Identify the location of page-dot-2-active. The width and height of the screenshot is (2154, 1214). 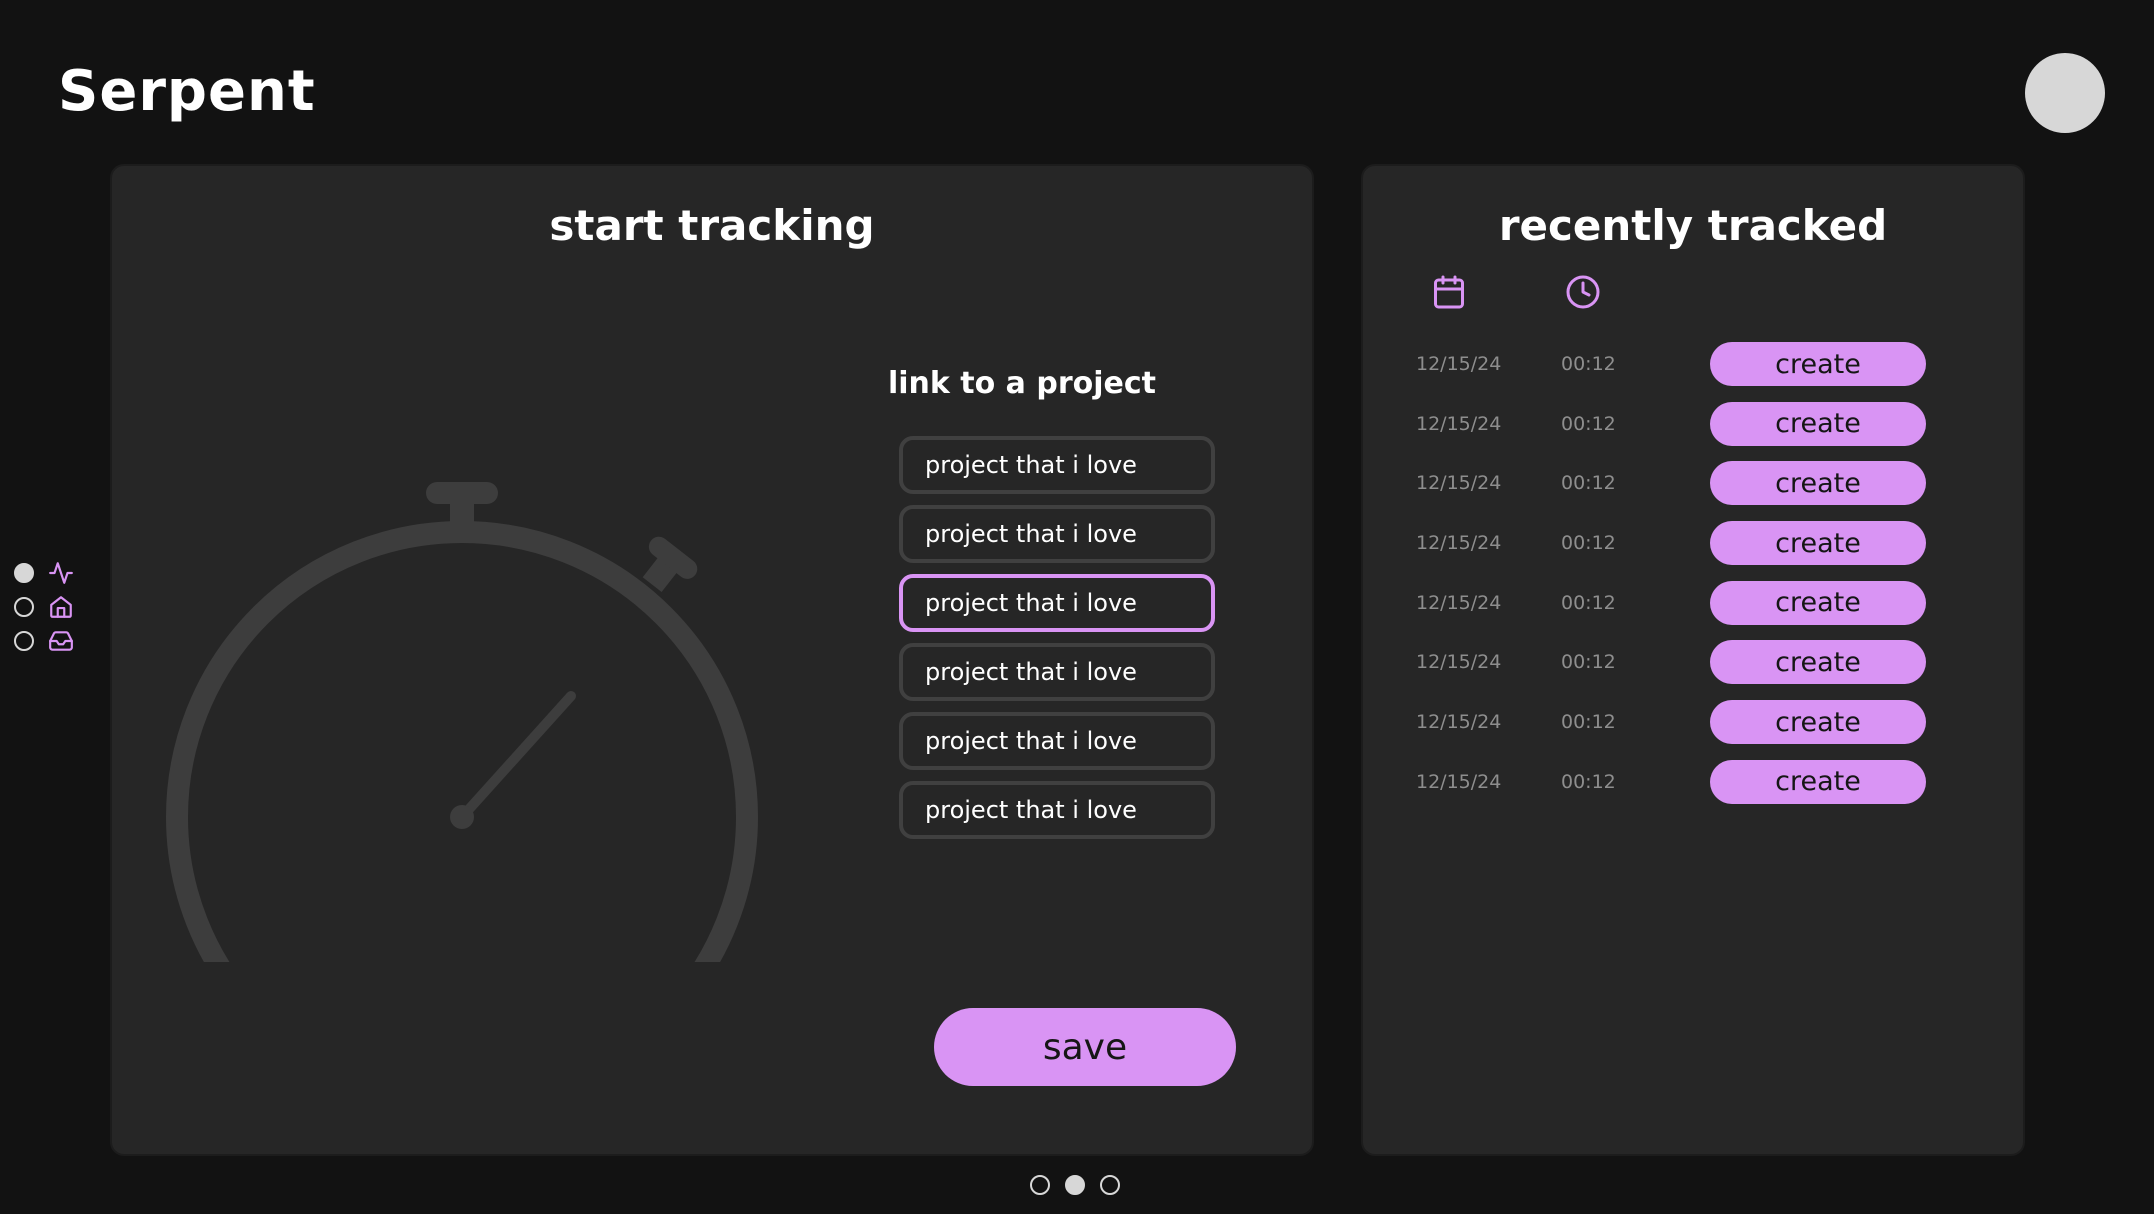
(1075, 1185).